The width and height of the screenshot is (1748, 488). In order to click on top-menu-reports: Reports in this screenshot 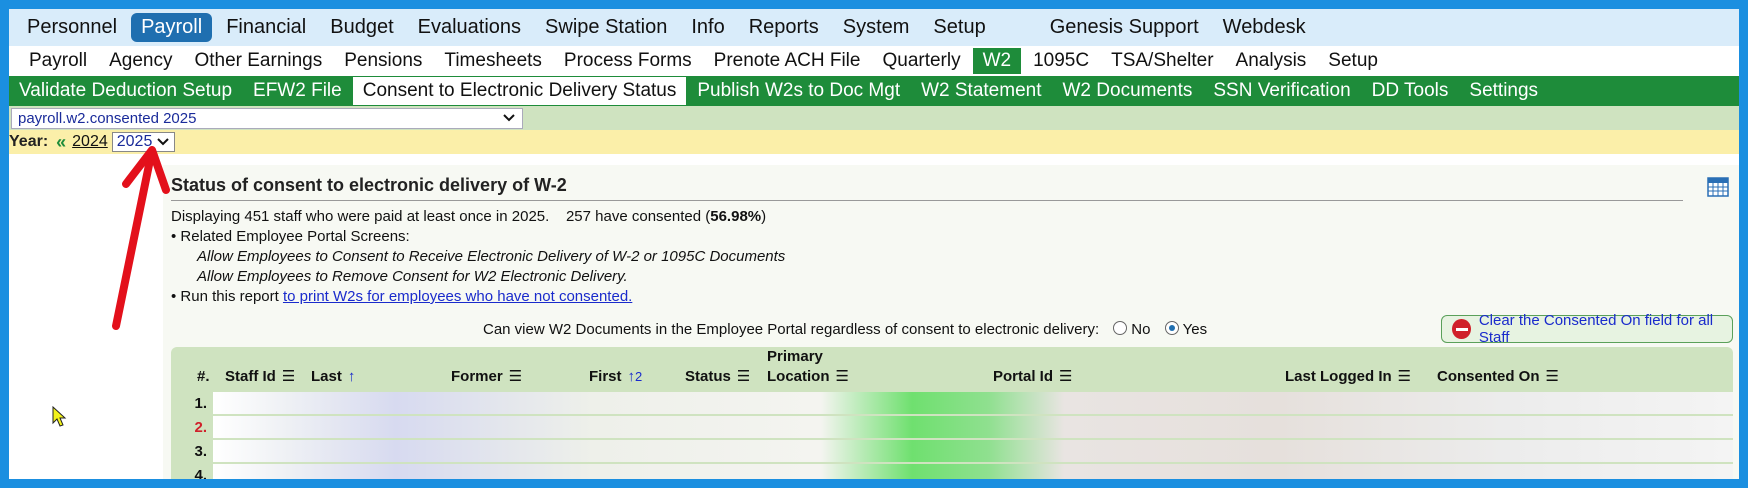, I will do `click(784, 27)`.